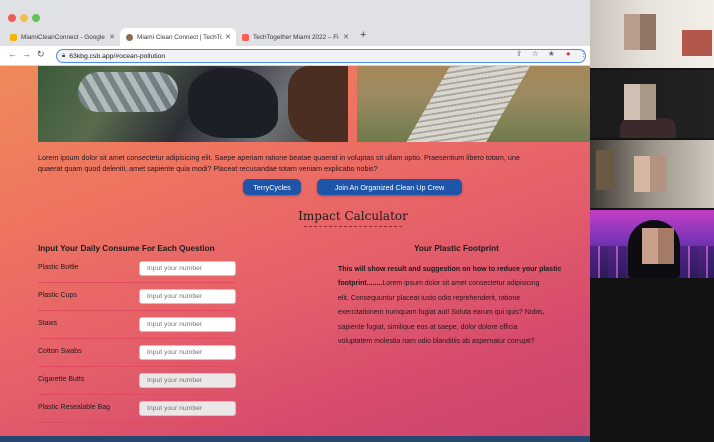 Image resolution: width=714 pixels, height=442 pixels. Describe the element at coordinates (36, 18) in the screenshot. I see `maximize-window-icon` at that location.